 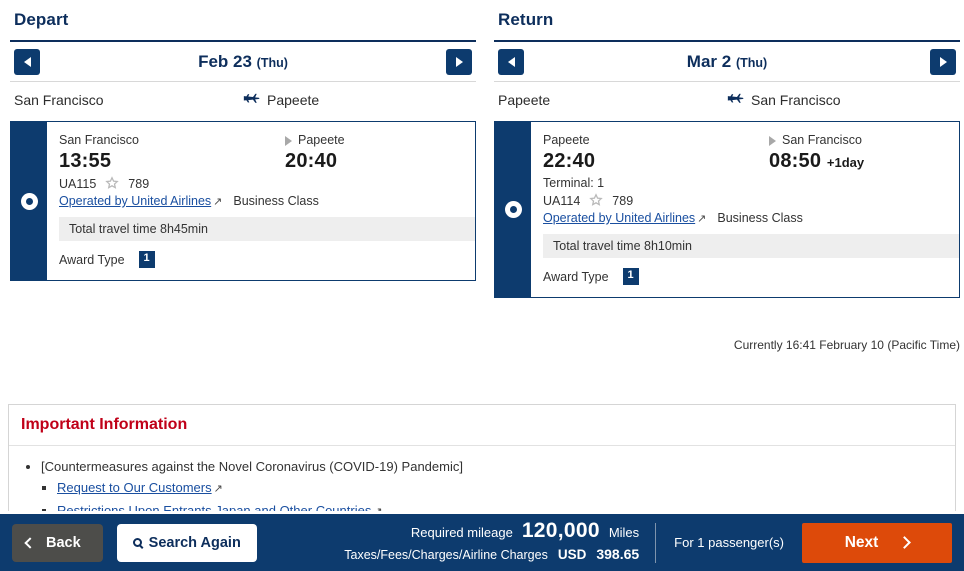 I want to click on return-total-travel-time: Total travel time 8h10min, so click(x=751, y=246).